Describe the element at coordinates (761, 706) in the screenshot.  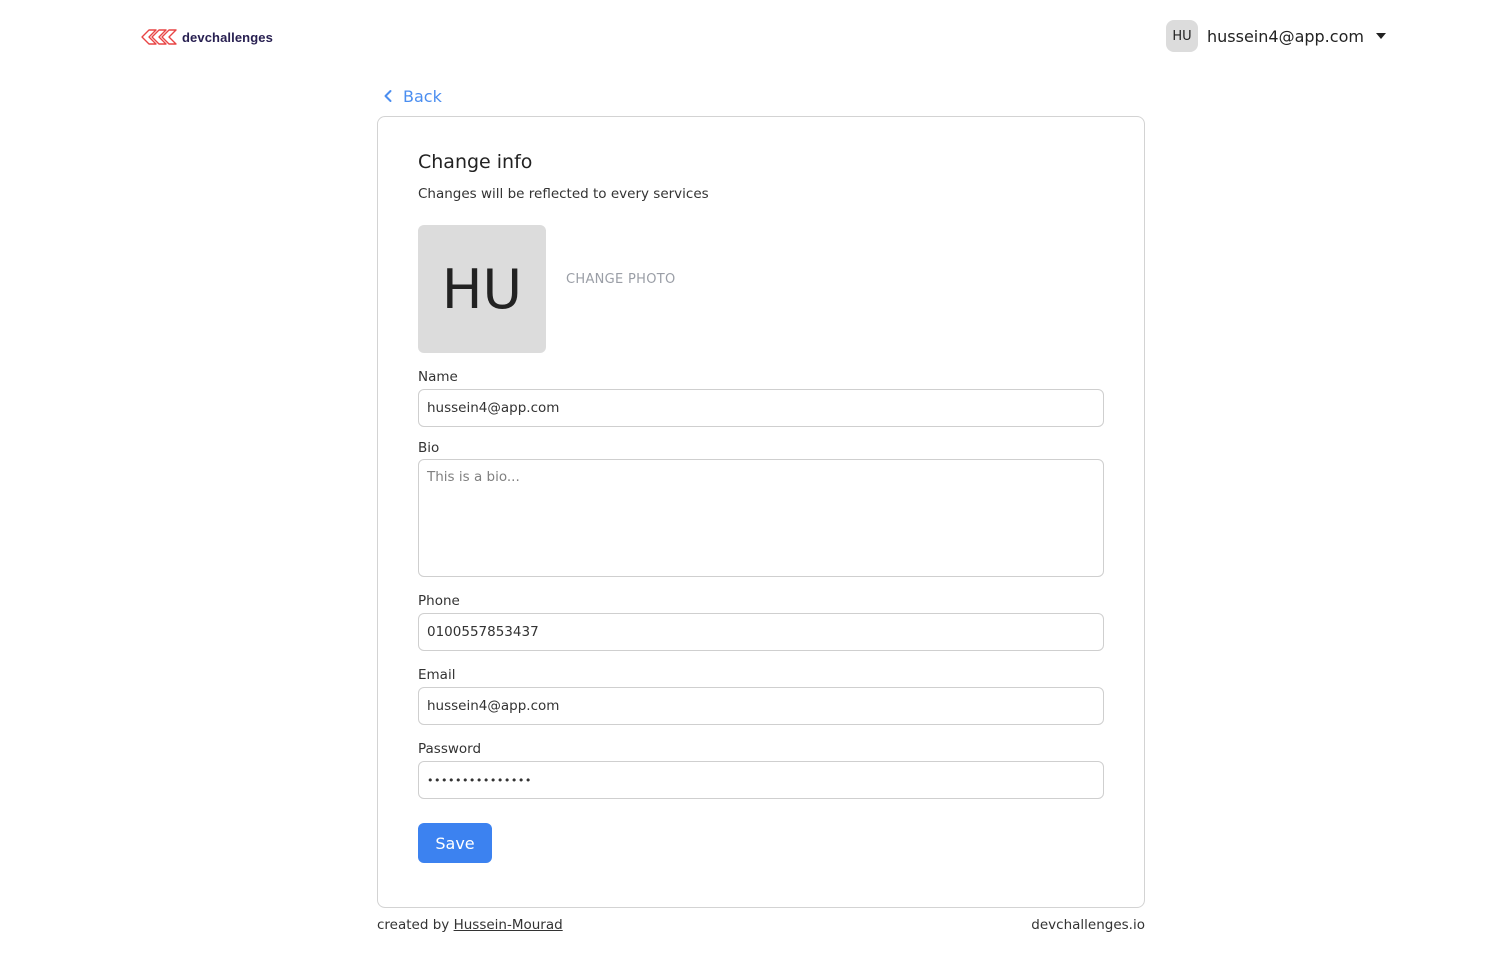
I see `email-input` at that location.